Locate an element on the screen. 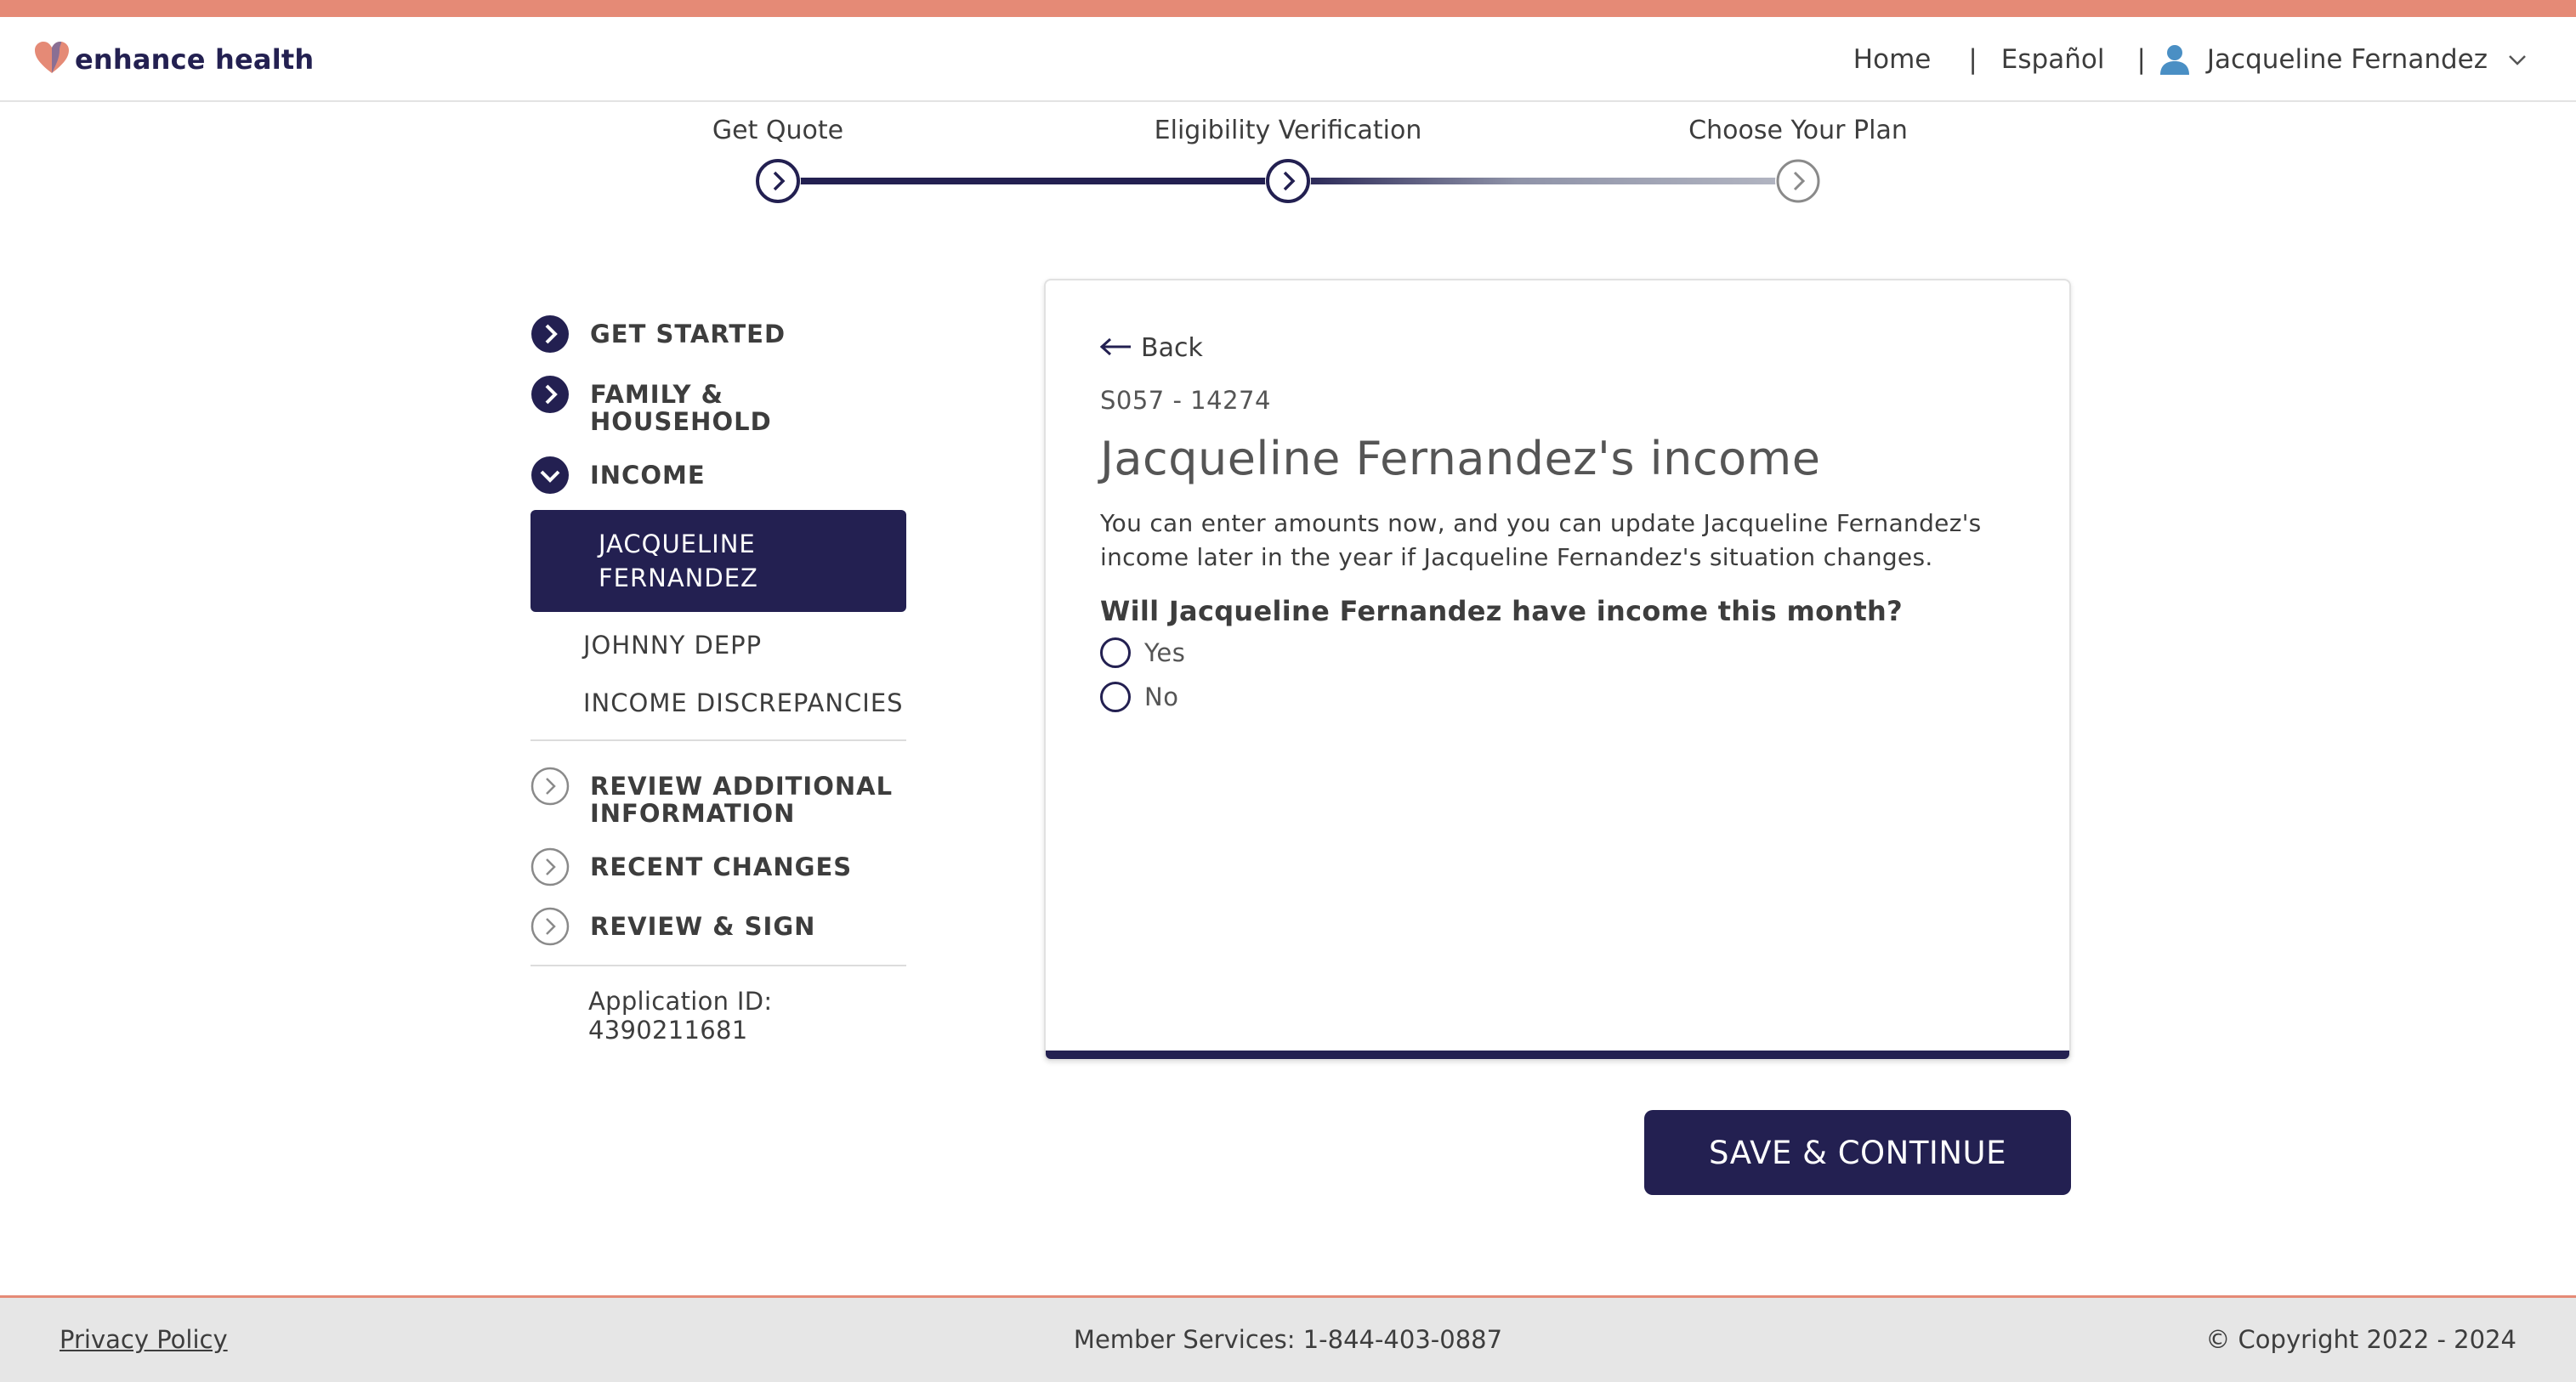 The height and width of the screenshot is (1382, 2576). progress-line-pending is located at coordinates (1543, 181).